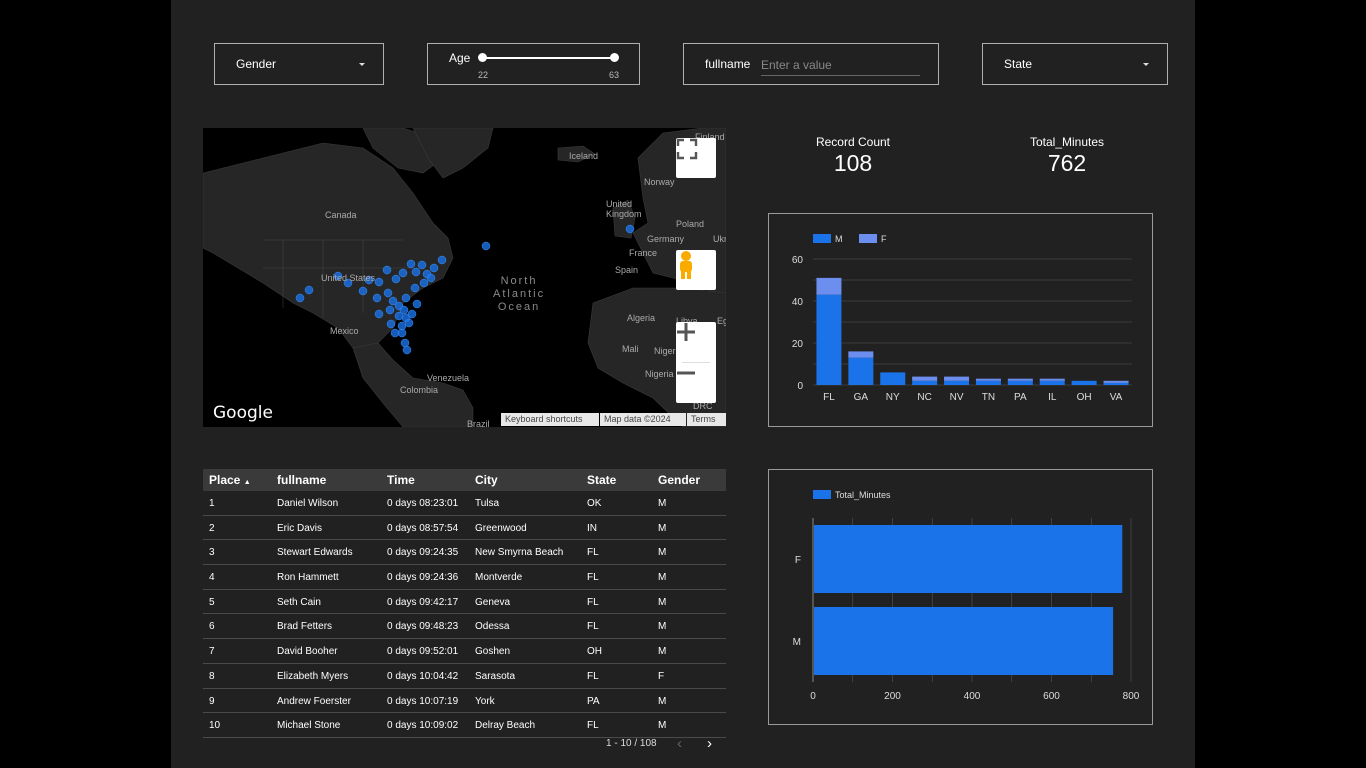 This screenshot has height=768, width=1366. Describe the element at coordinates (839, 239) in the screenshot. I see `legend-label: M` at that location.